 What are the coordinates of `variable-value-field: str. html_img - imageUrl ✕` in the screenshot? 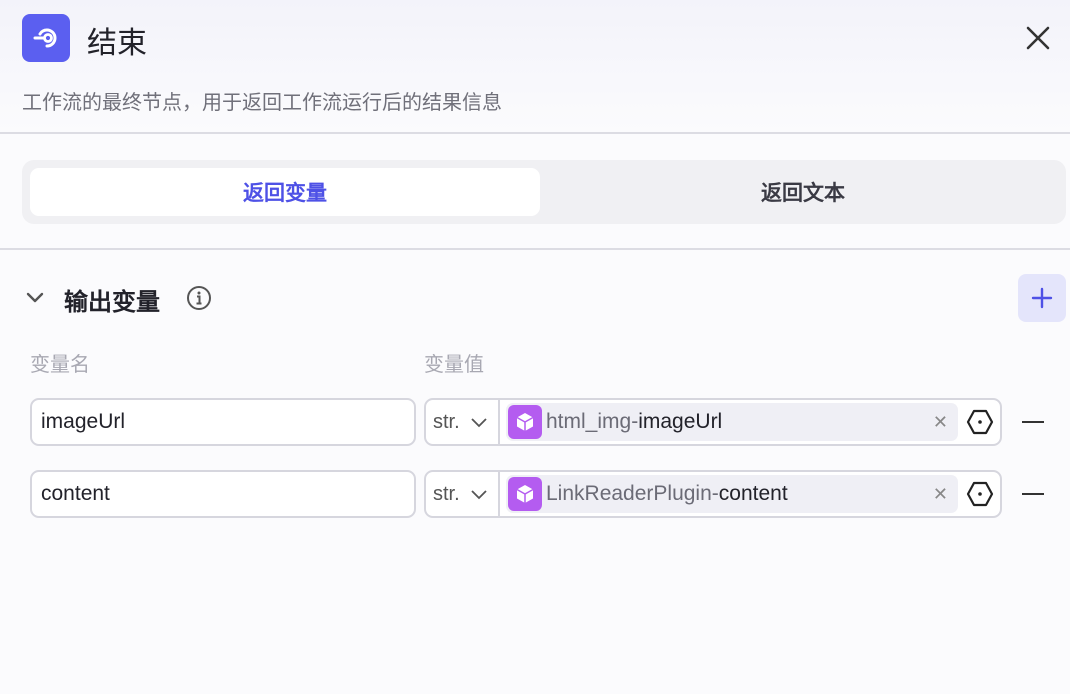 It's located at (713, 422).